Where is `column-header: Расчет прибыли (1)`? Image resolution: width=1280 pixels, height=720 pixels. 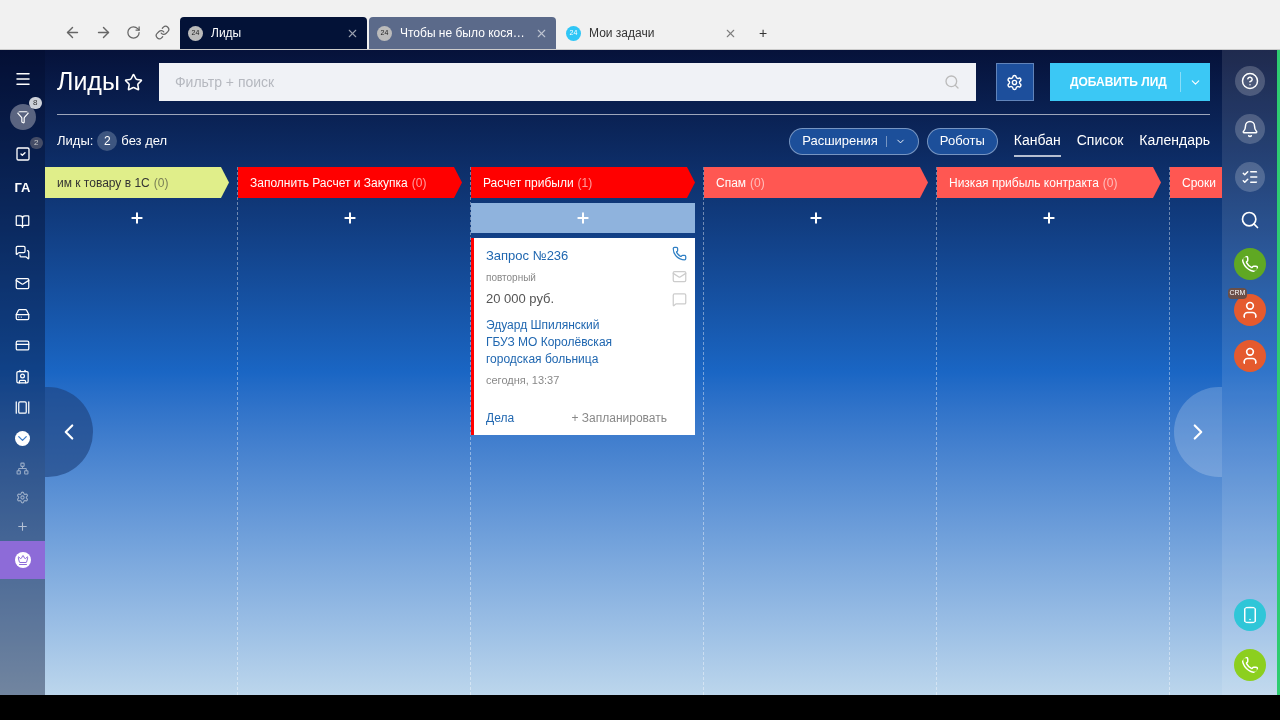 column-header: Расчет прибыли (1) is located at coordinates (583, 182).